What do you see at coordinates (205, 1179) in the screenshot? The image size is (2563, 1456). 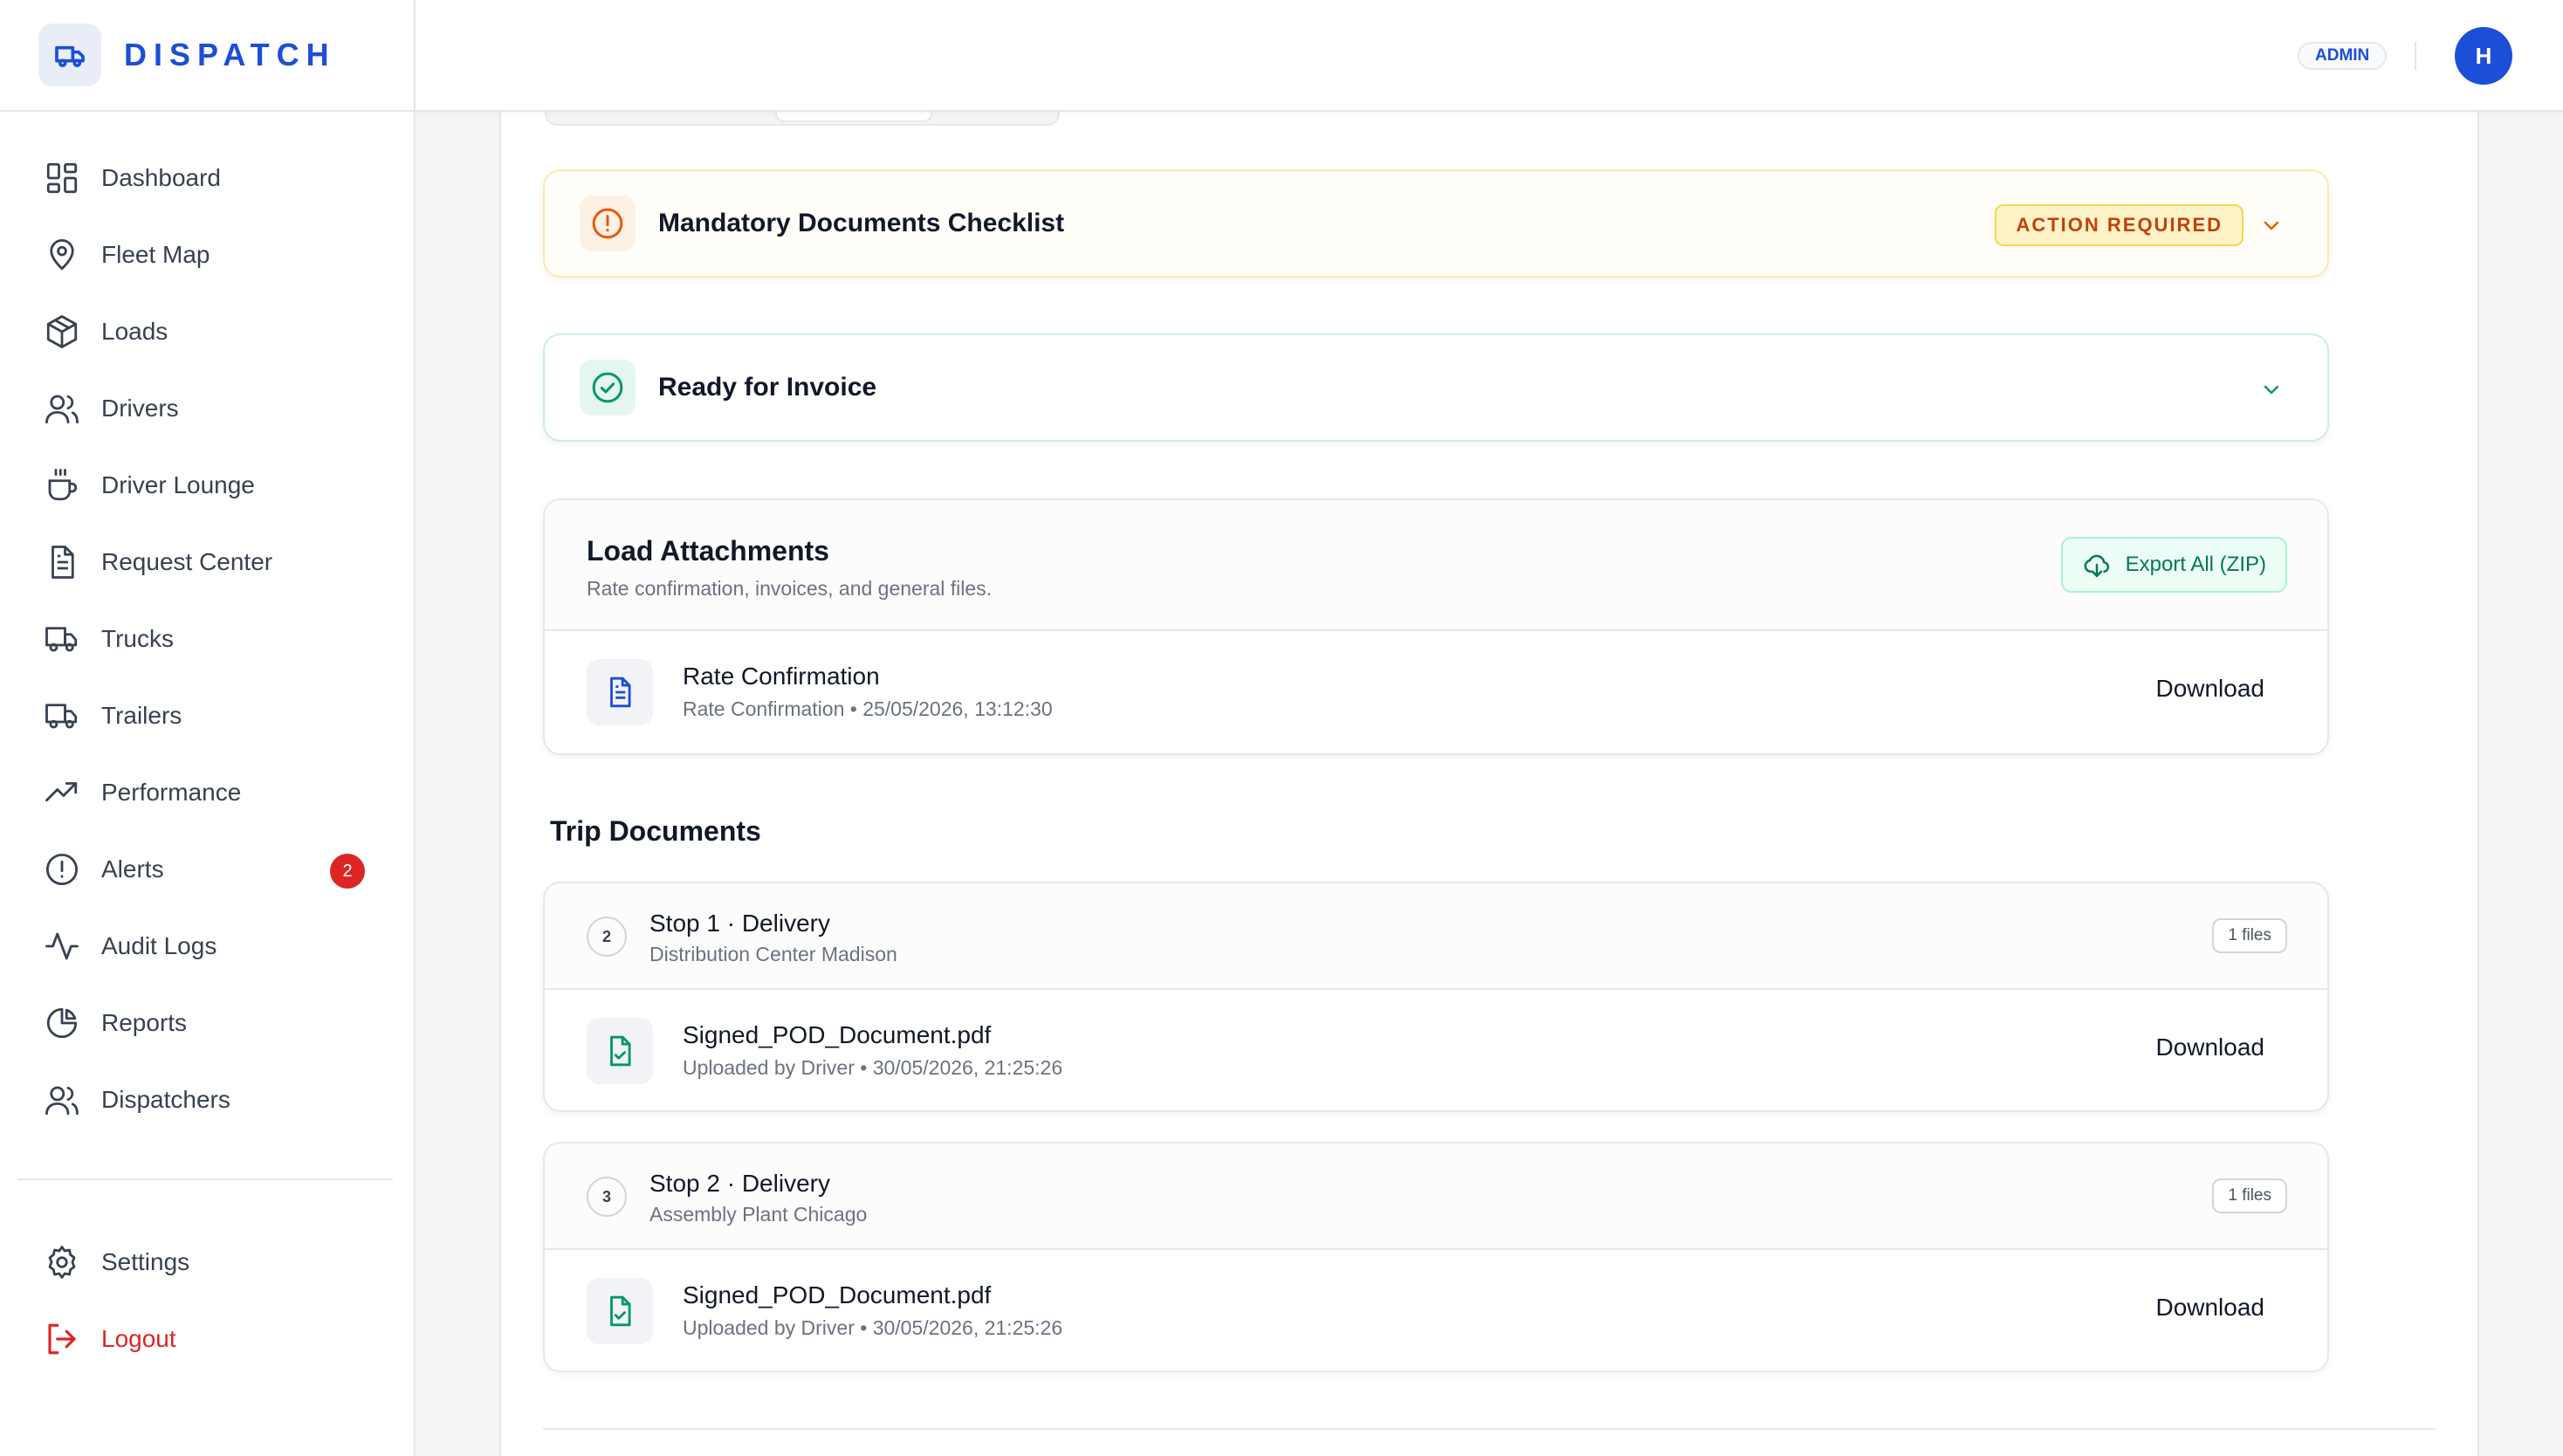 I see `sidebar-divider` at bounding box center [205, 1179].